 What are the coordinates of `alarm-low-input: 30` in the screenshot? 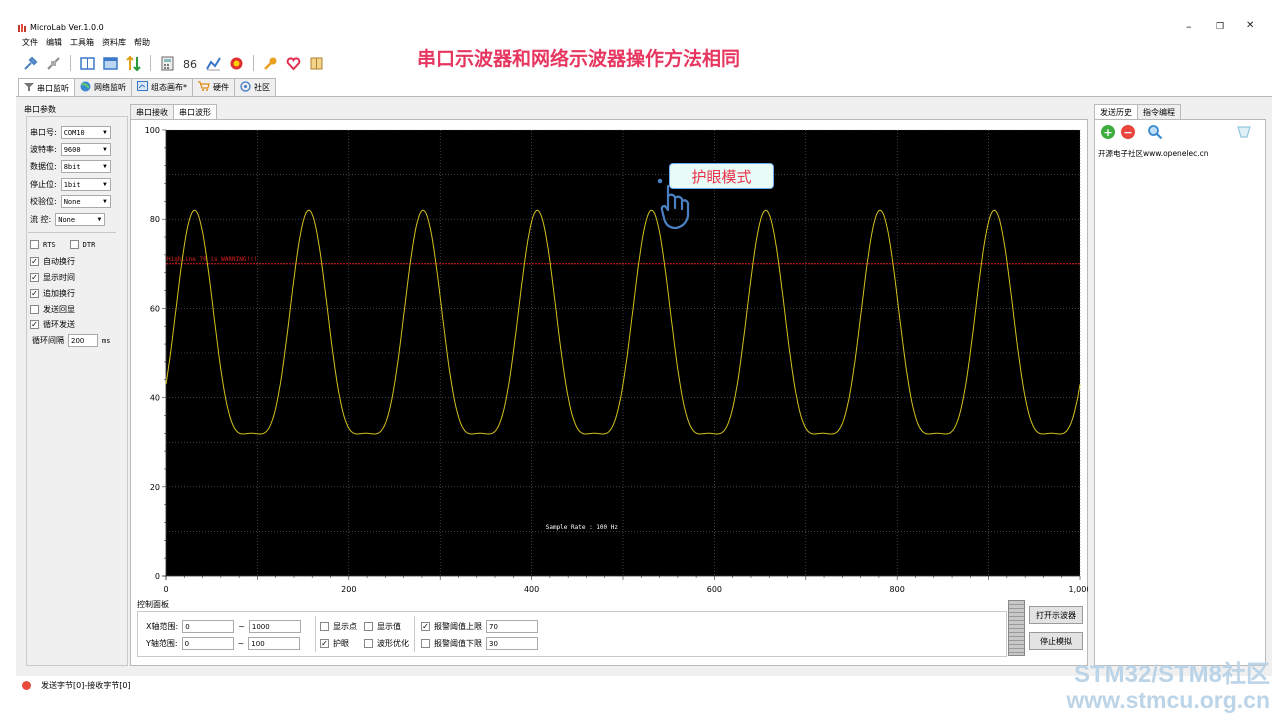 It's located at (512, 643).